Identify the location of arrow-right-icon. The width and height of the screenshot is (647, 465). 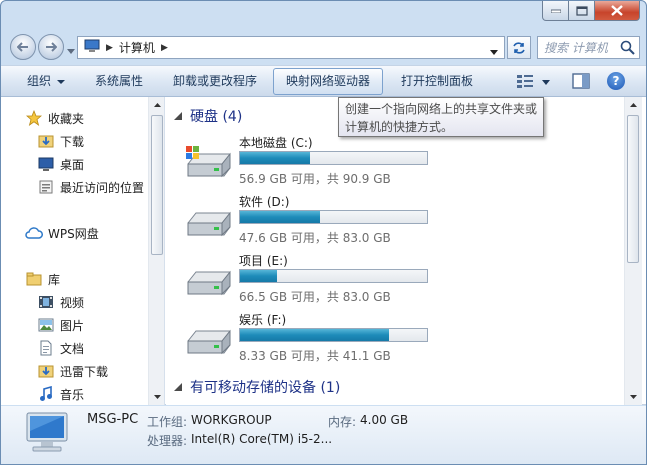
(51, 47).